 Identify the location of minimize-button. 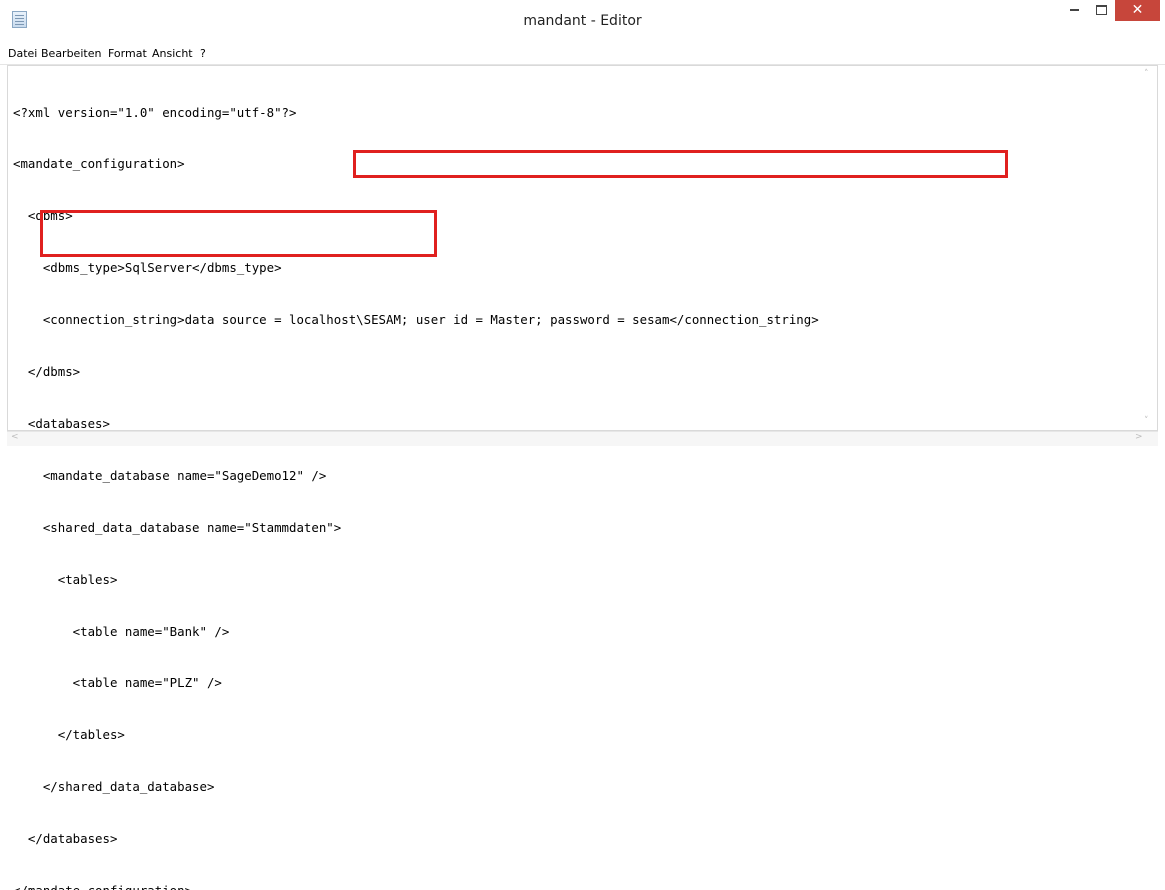
(1074, 10).